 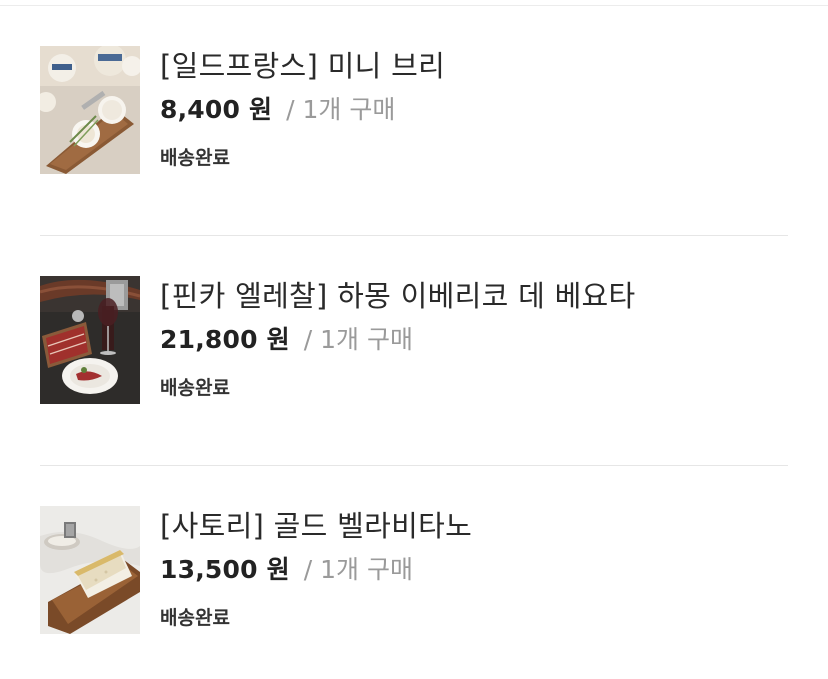 I want to click on price-line: 21,800 원 / 1개 구매, so click(x=286, y=340).